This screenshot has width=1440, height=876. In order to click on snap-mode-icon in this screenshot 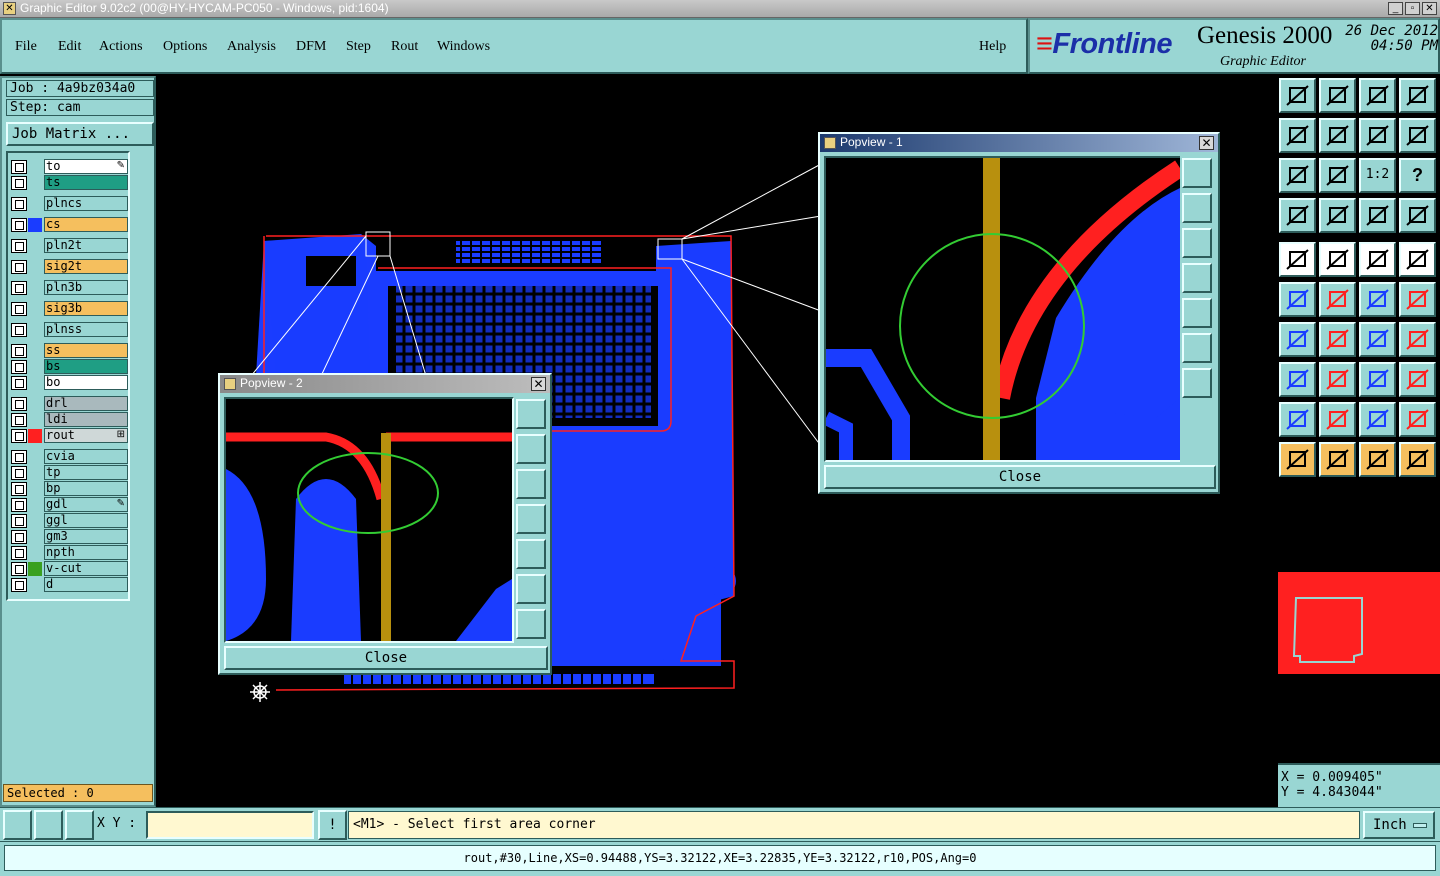, I will do `click(17, 825)`.